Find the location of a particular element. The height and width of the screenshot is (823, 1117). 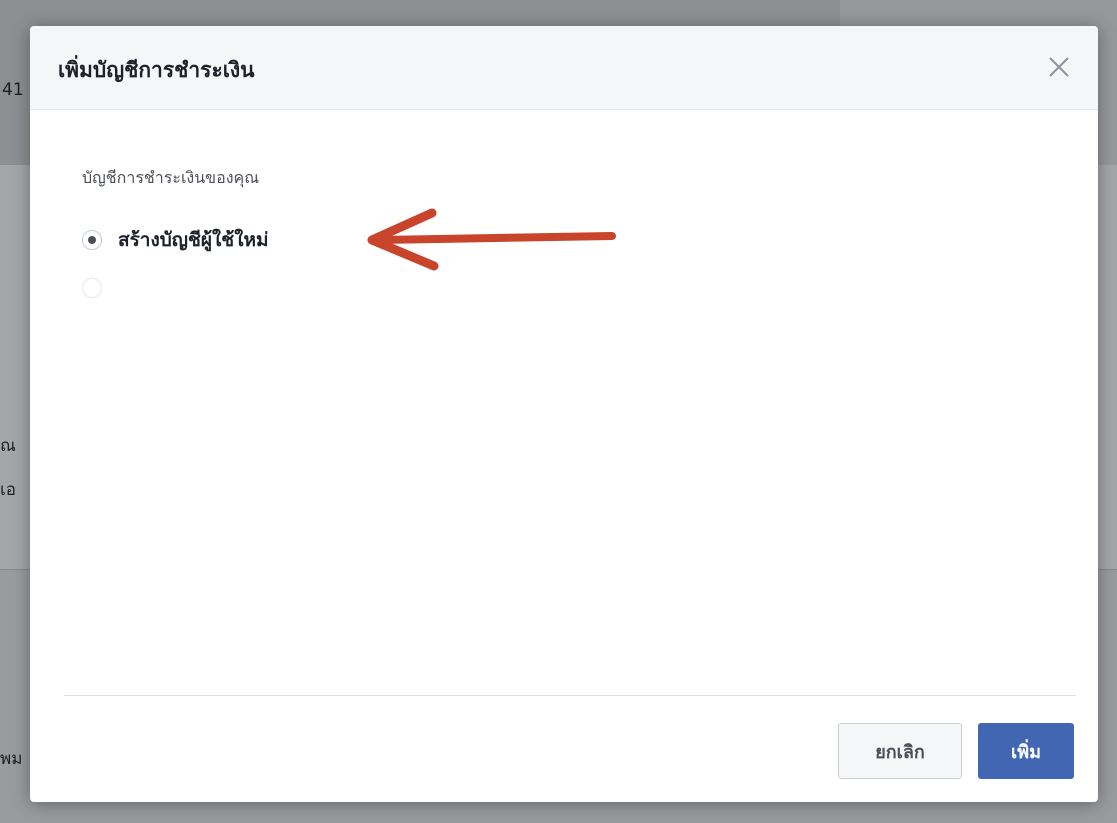

annotation-arrow-icon is located at coordinates (491, 239).